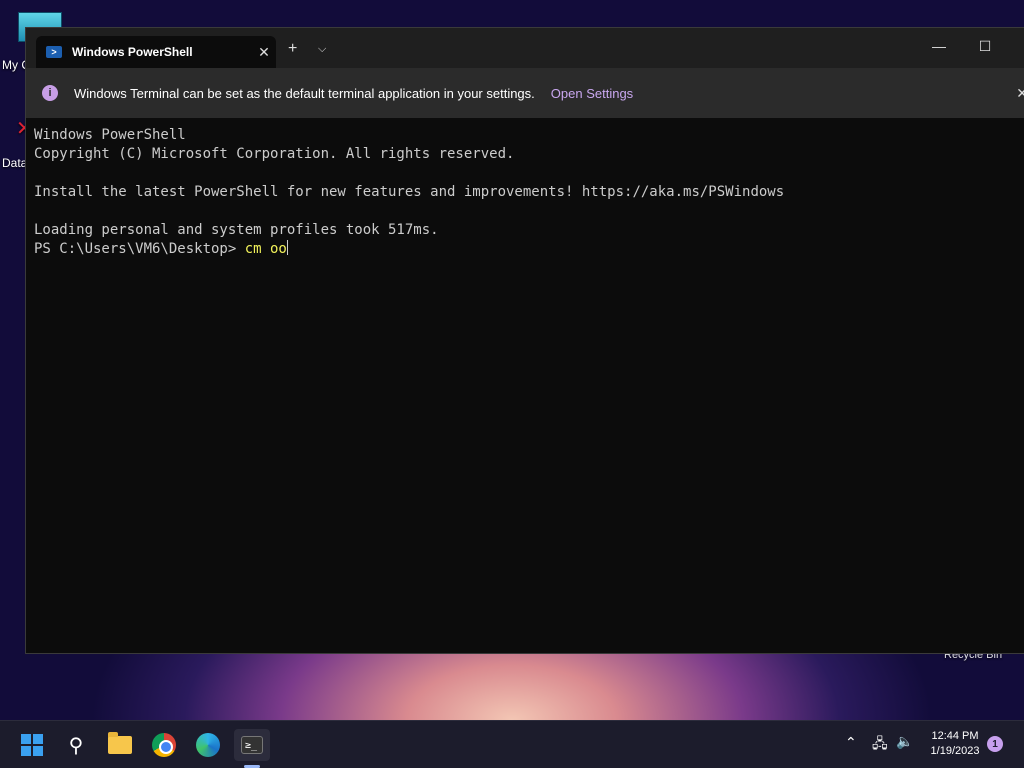  What do you see at coordinates (322, 49) in the screenshot?
I see `chevron-down-icon: ⌵` at bounding box center [322, 49].